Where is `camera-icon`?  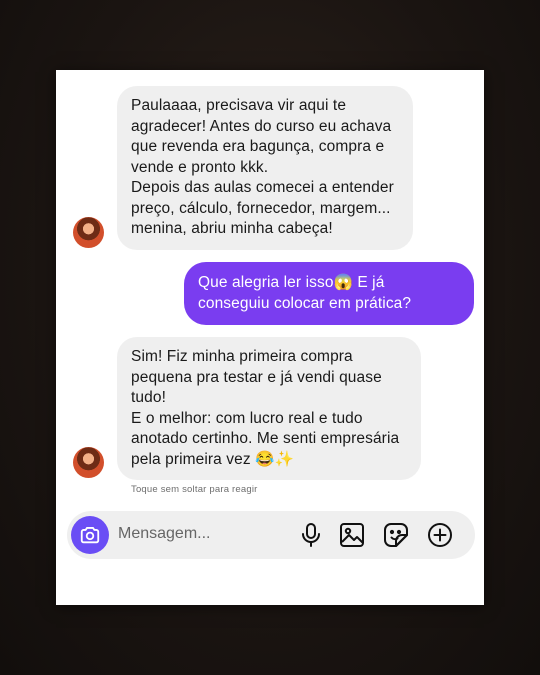 camera-icon is located at coordinates (90, 535).